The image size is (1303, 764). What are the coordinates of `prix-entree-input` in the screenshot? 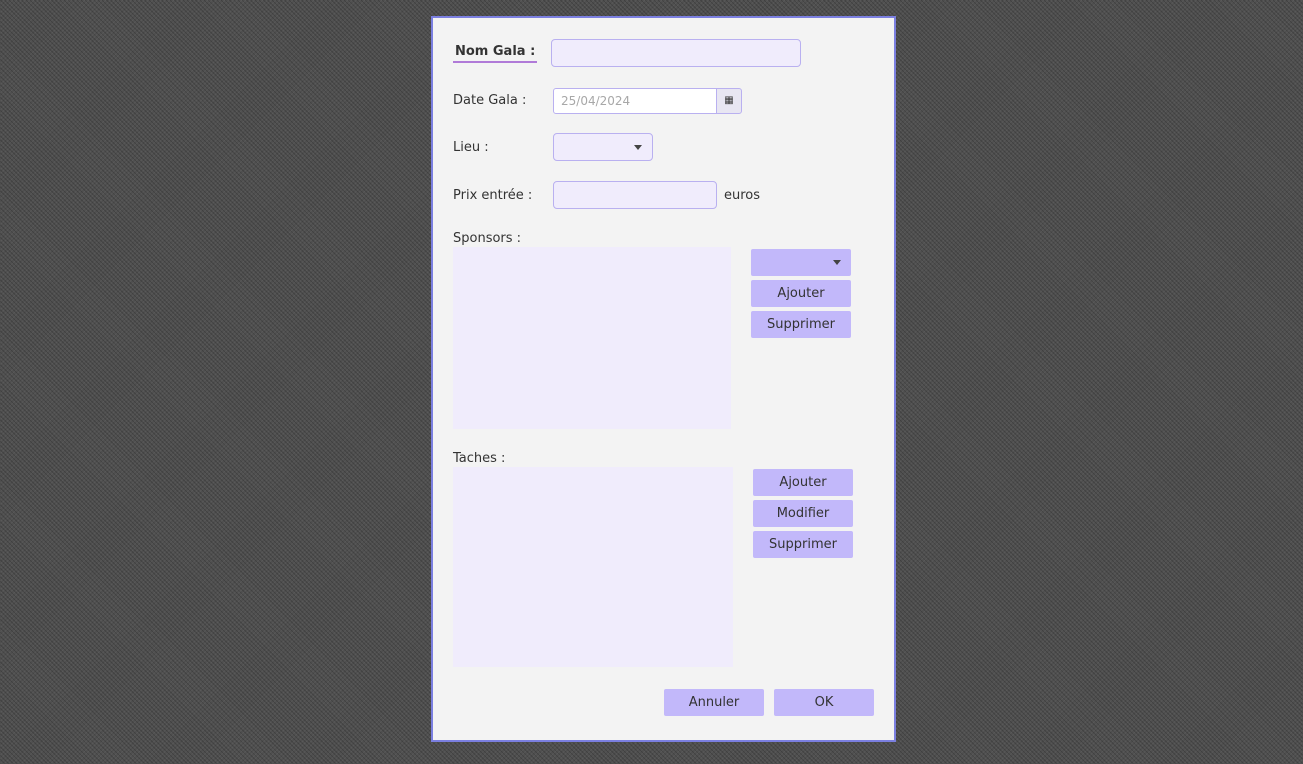 It's located at (635, 195).